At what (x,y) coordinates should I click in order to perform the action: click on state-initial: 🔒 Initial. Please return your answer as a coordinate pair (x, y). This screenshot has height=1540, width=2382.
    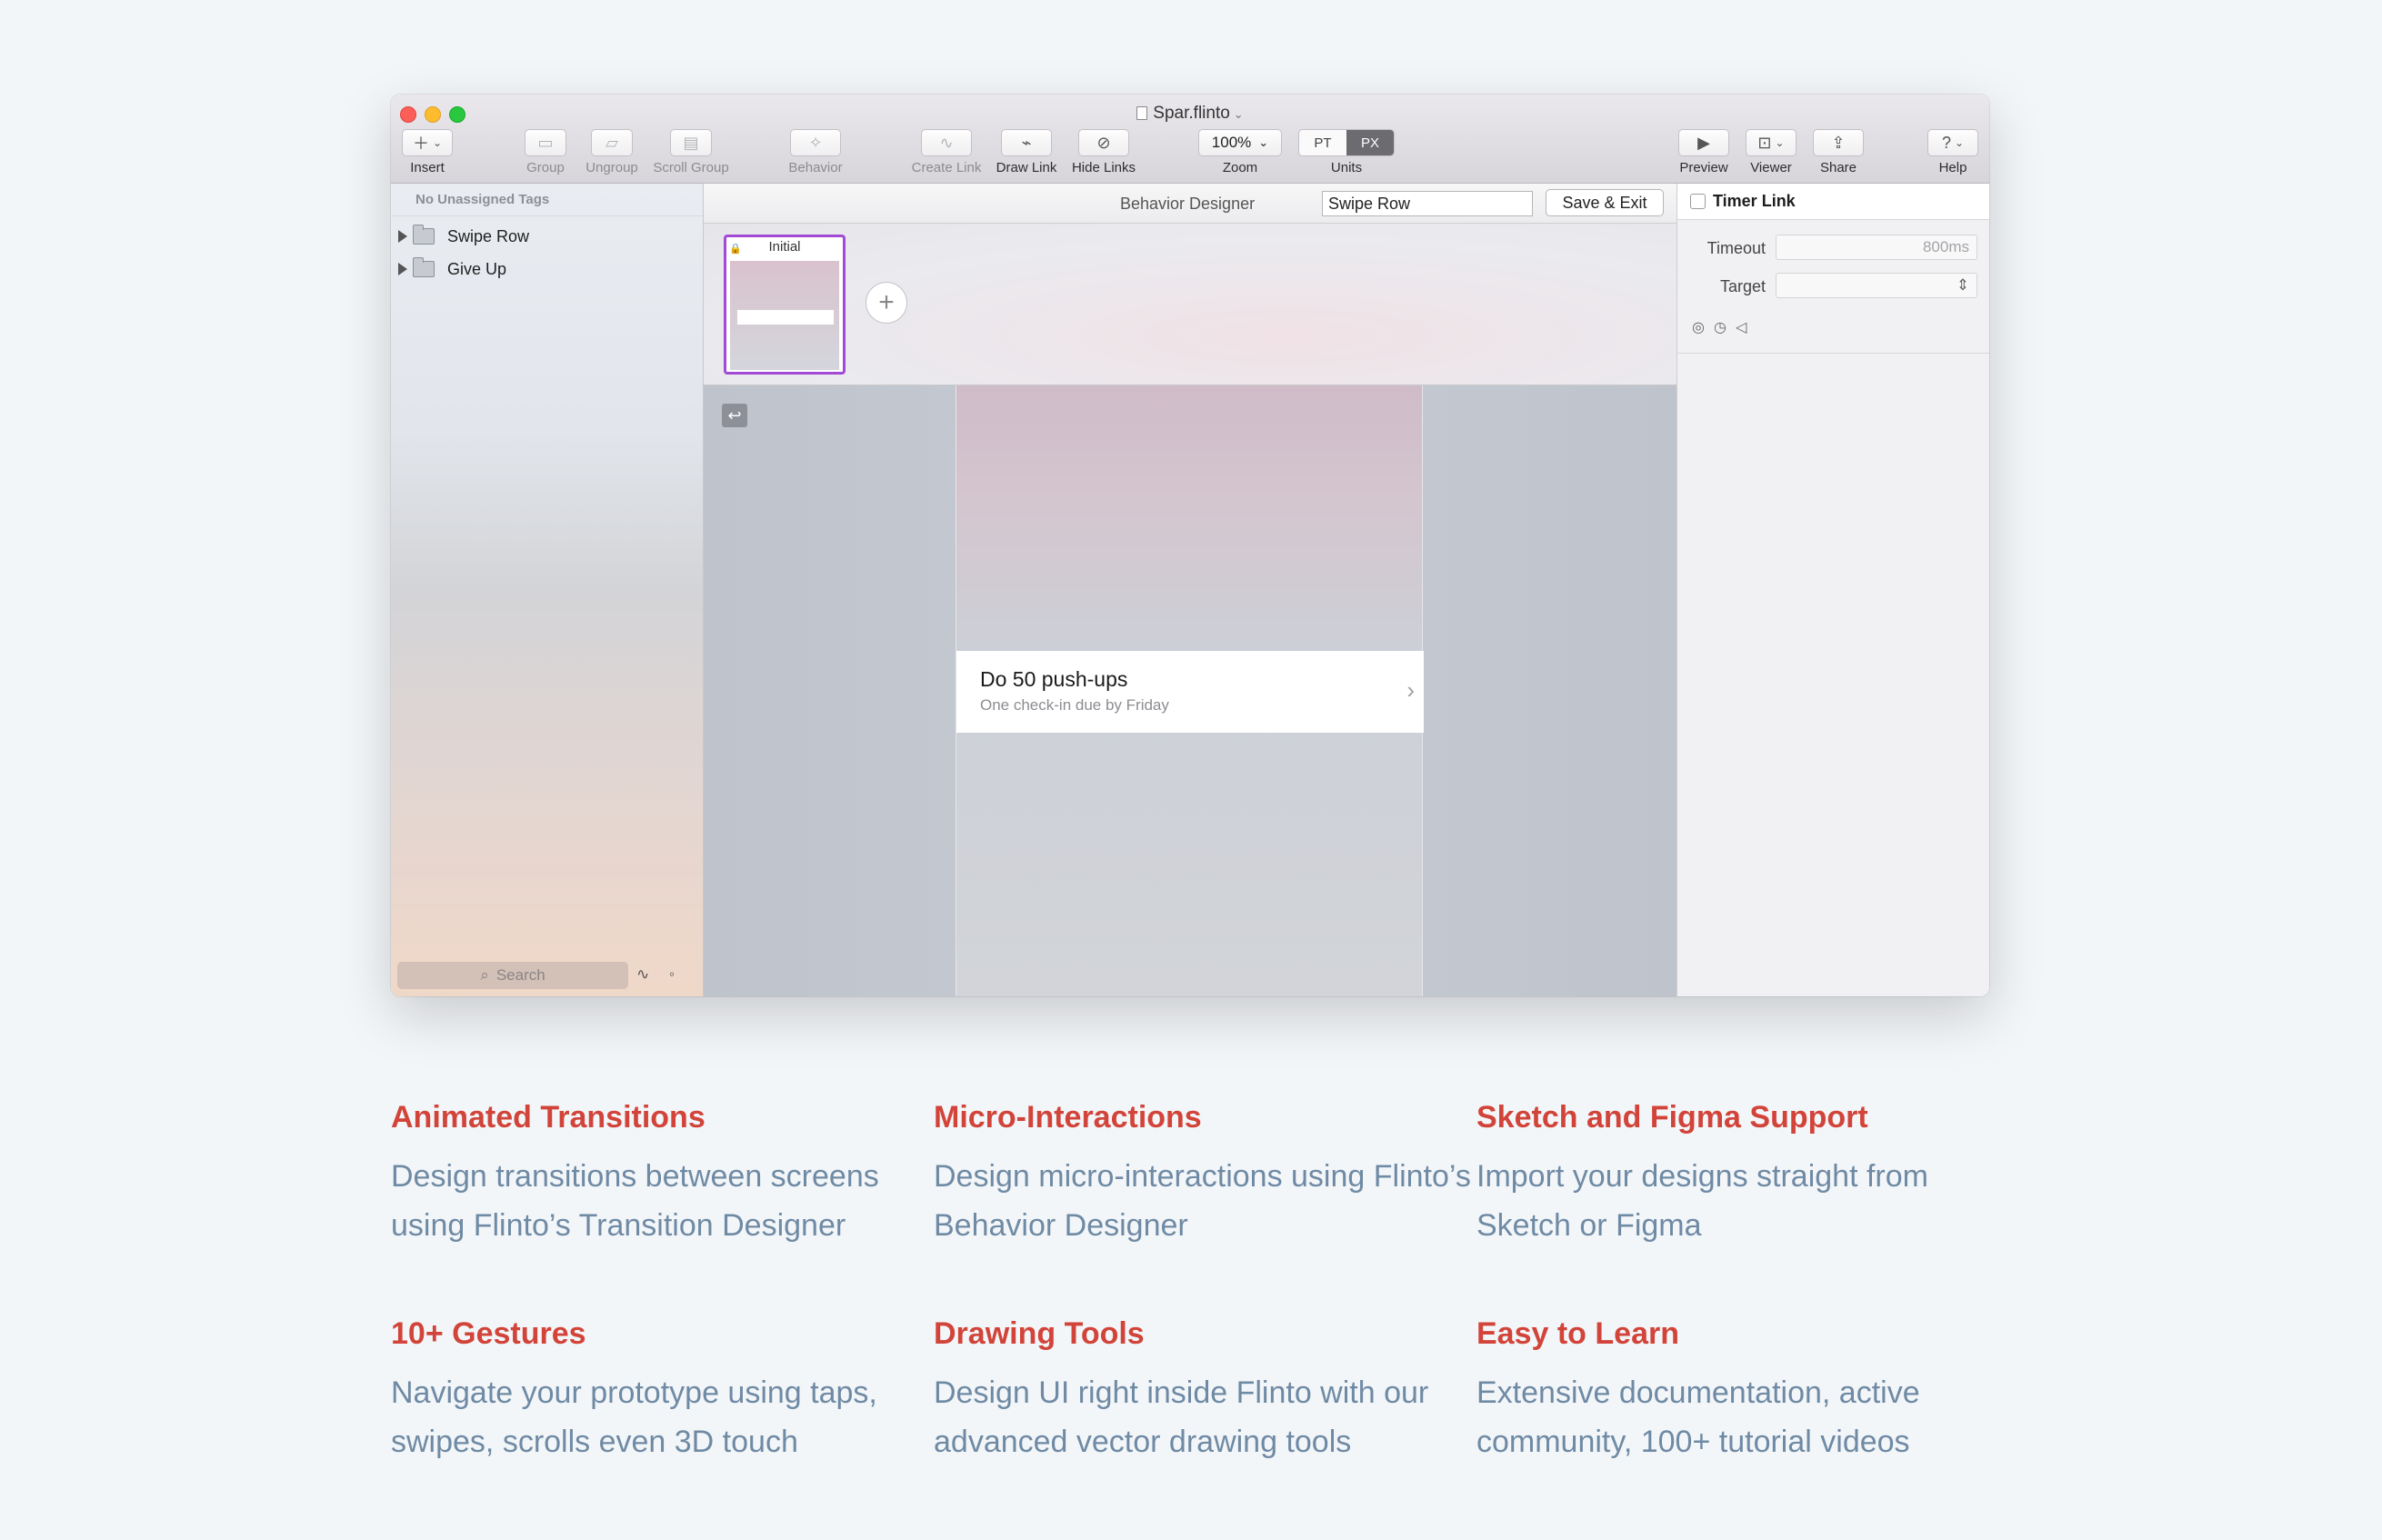
    Looking at the image, I should click on (785, 305).